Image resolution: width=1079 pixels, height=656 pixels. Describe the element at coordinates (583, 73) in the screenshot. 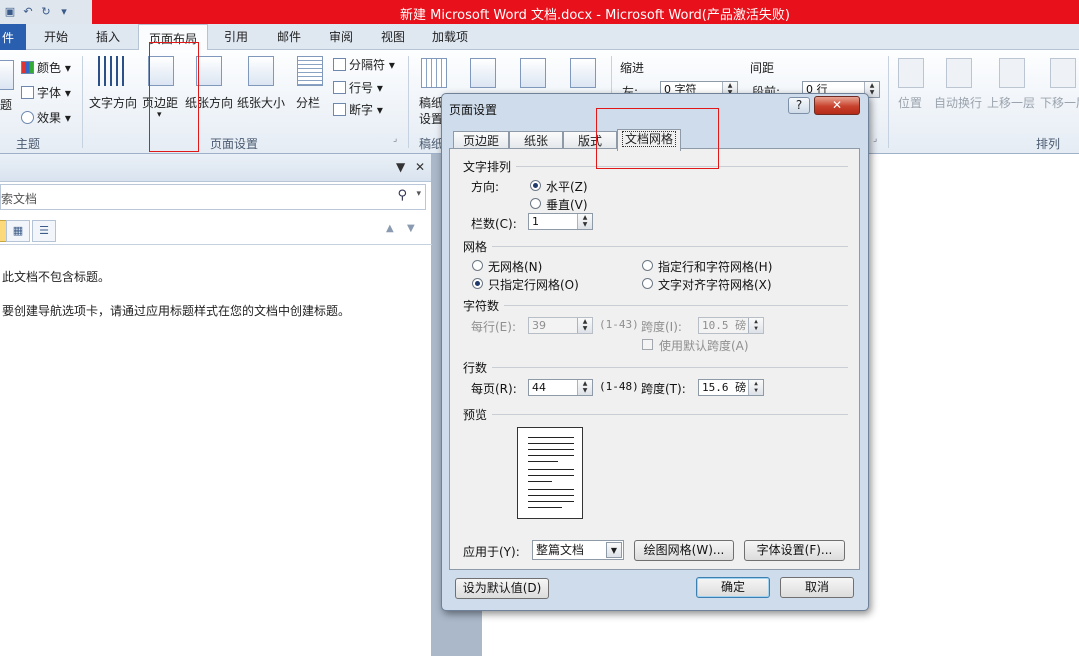

I see `page-borders-icon` at that location.